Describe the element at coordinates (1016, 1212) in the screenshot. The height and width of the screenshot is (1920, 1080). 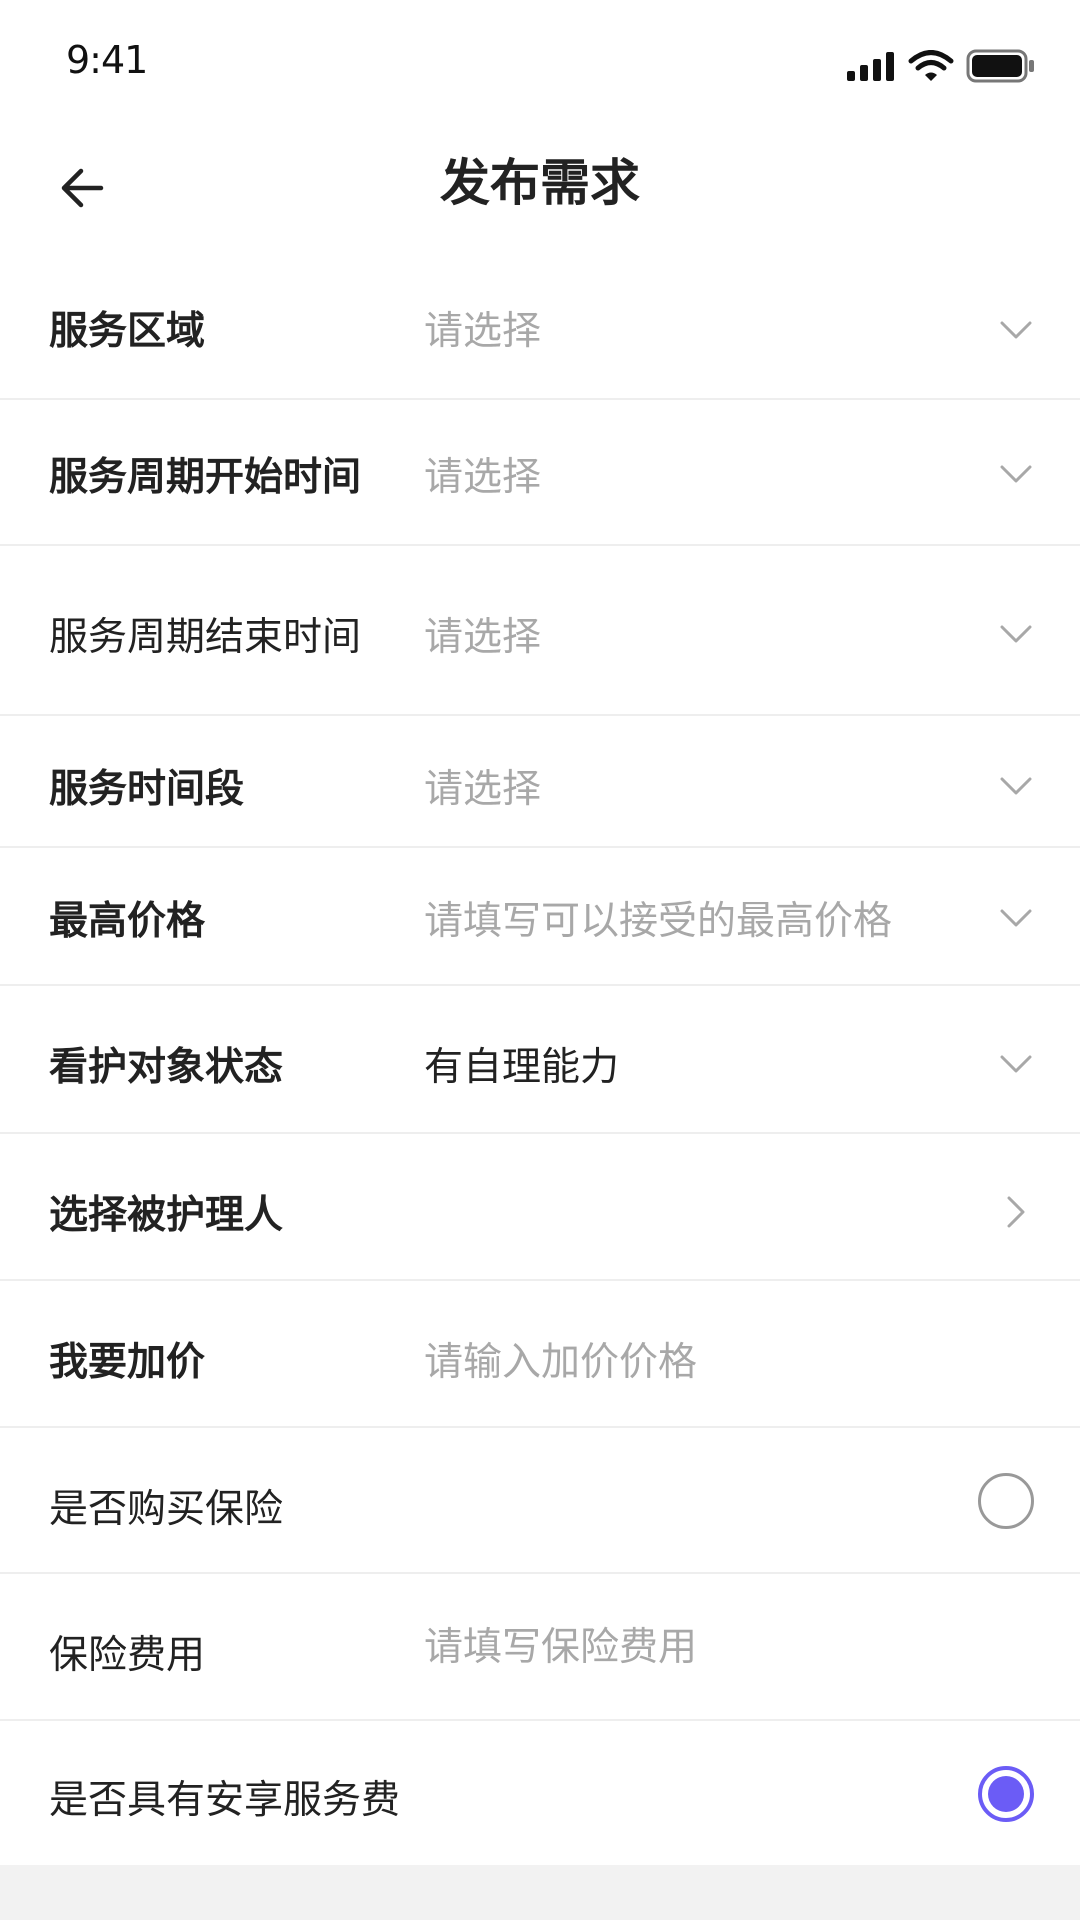
I see `chevron-right-icon` at that location.